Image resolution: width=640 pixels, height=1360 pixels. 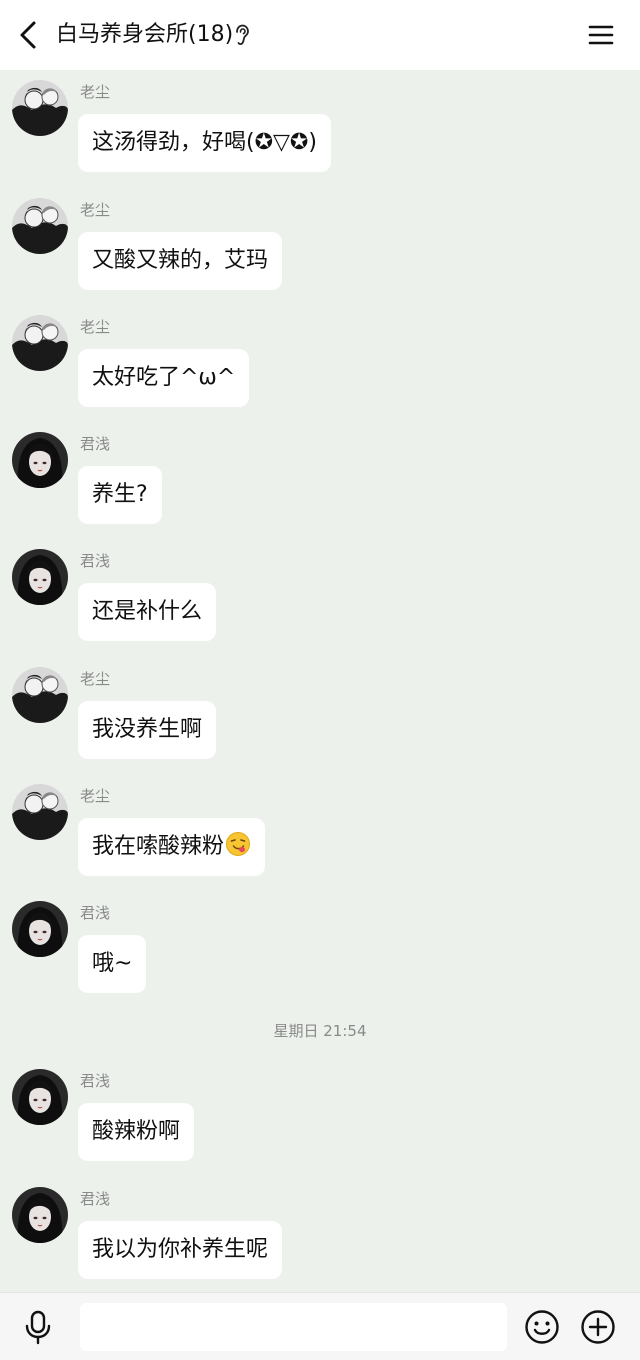 I want to click on message-input, so click(x=293, y=1327).